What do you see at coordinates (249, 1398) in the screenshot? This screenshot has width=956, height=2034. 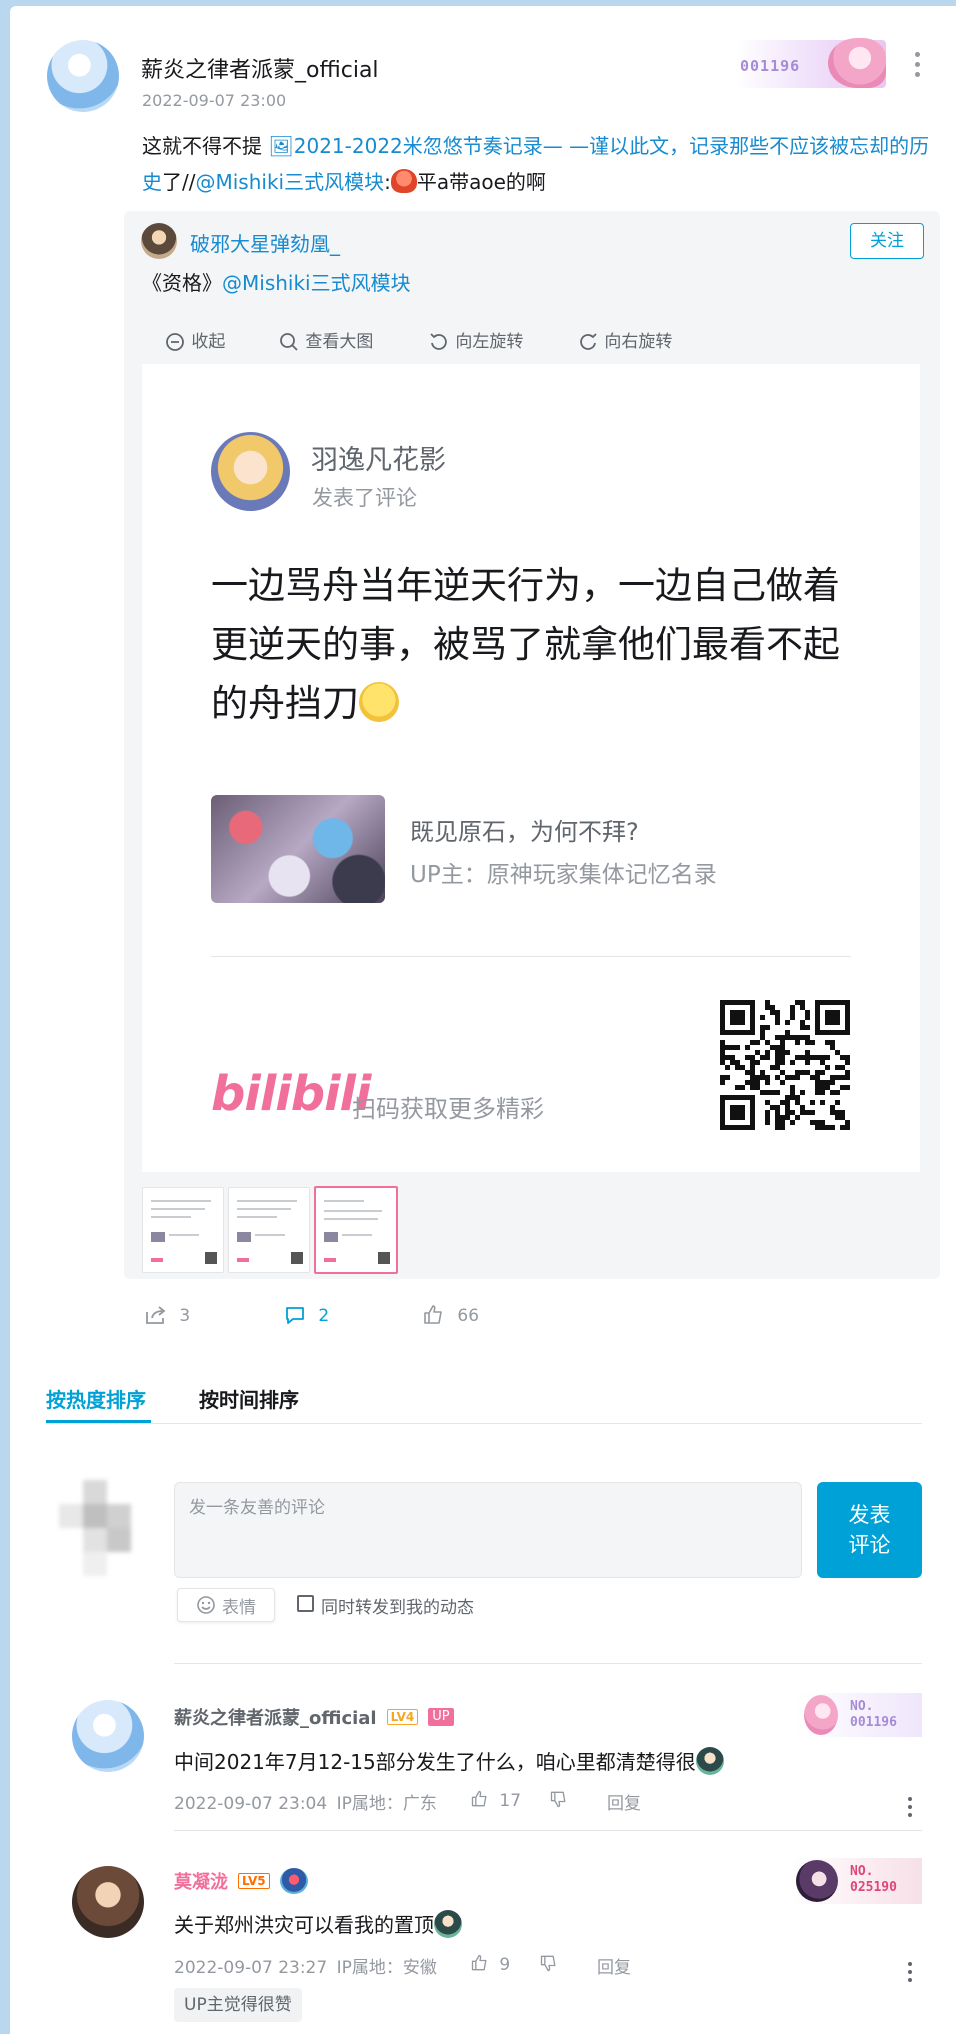 I see `tab-sort-time: 按时间排序` at bounding box center [249, 1398].